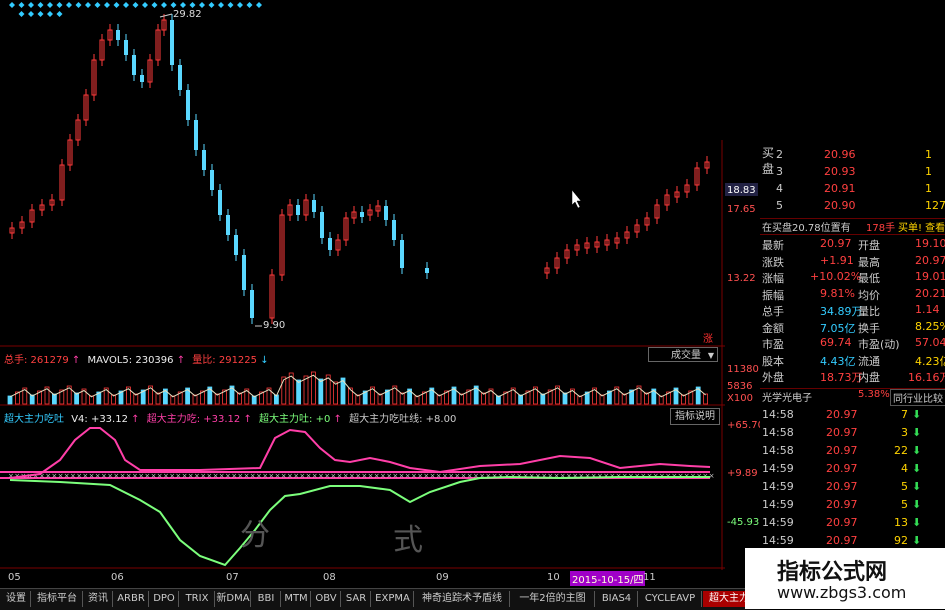  I want to click on tick-row: 14:59 20.97 92 ⬇, so click(852, 541).